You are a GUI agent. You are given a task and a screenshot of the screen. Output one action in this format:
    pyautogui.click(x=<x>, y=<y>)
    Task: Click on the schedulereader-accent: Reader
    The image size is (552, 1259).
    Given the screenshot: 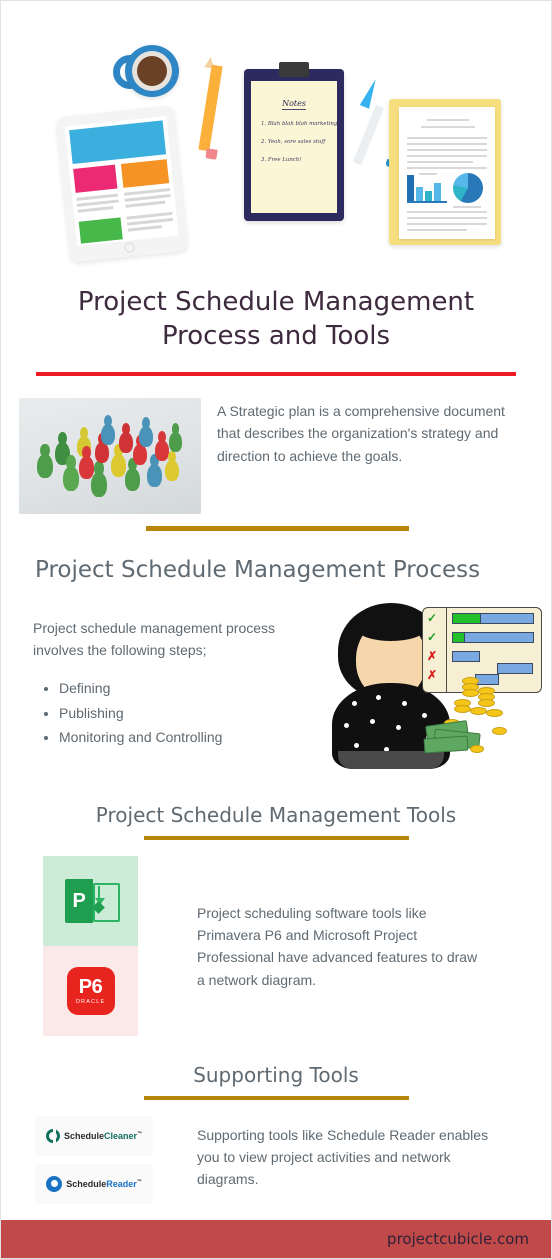 What is the action you would take?
    pyautogui.click(x=121, y=1183)
    